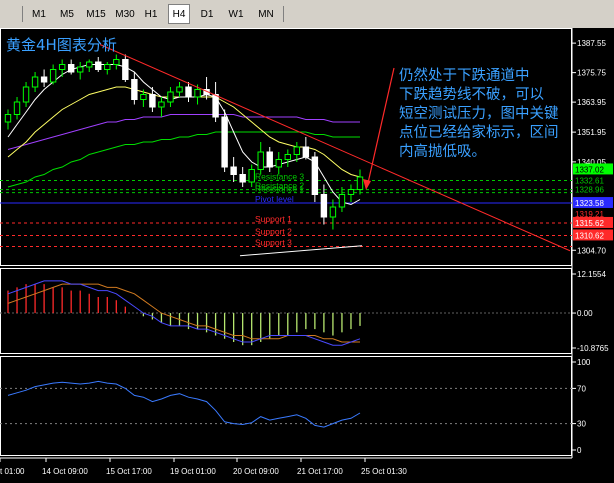  Describe the element at coordinates (479, 113) in the screenshot. I see `annotation-text: 短空测试压力，图中关键` at that location.